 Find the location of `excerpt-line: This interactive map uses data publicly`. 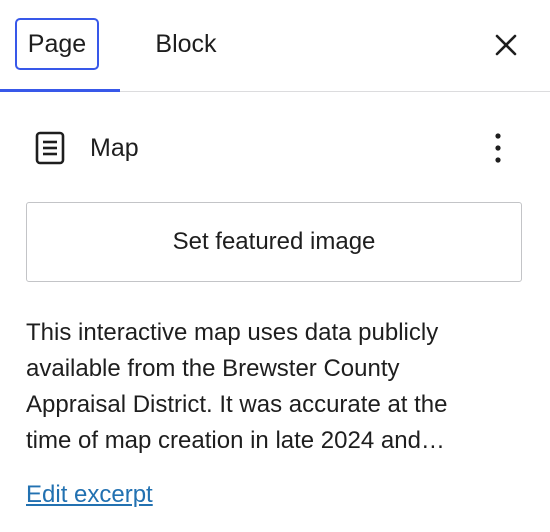

excerpt-line: This interactive map uses data publicly is located at coordinates (232, 332).